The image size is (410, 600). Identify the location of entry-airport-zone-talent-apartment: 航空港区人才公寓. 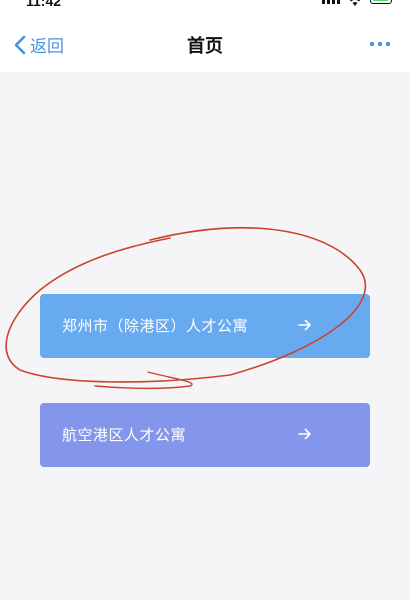
(205, 435).